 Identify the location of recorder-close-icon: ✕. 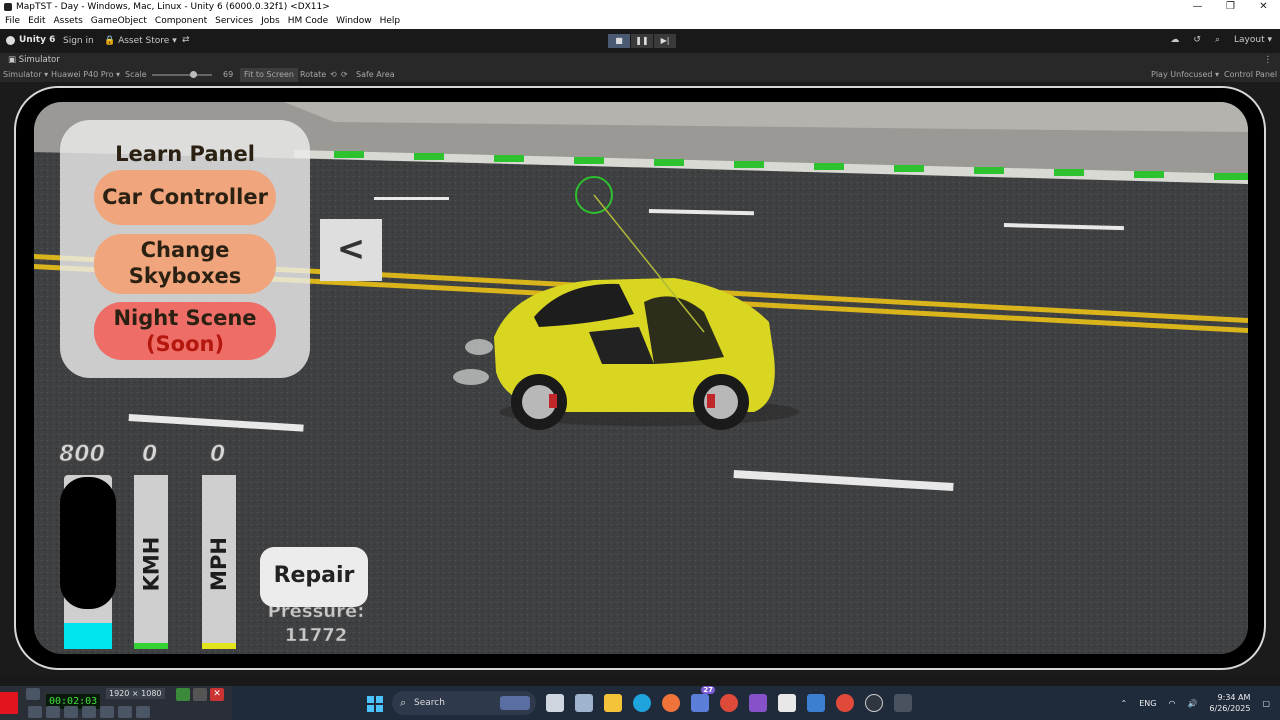
(217, 694).